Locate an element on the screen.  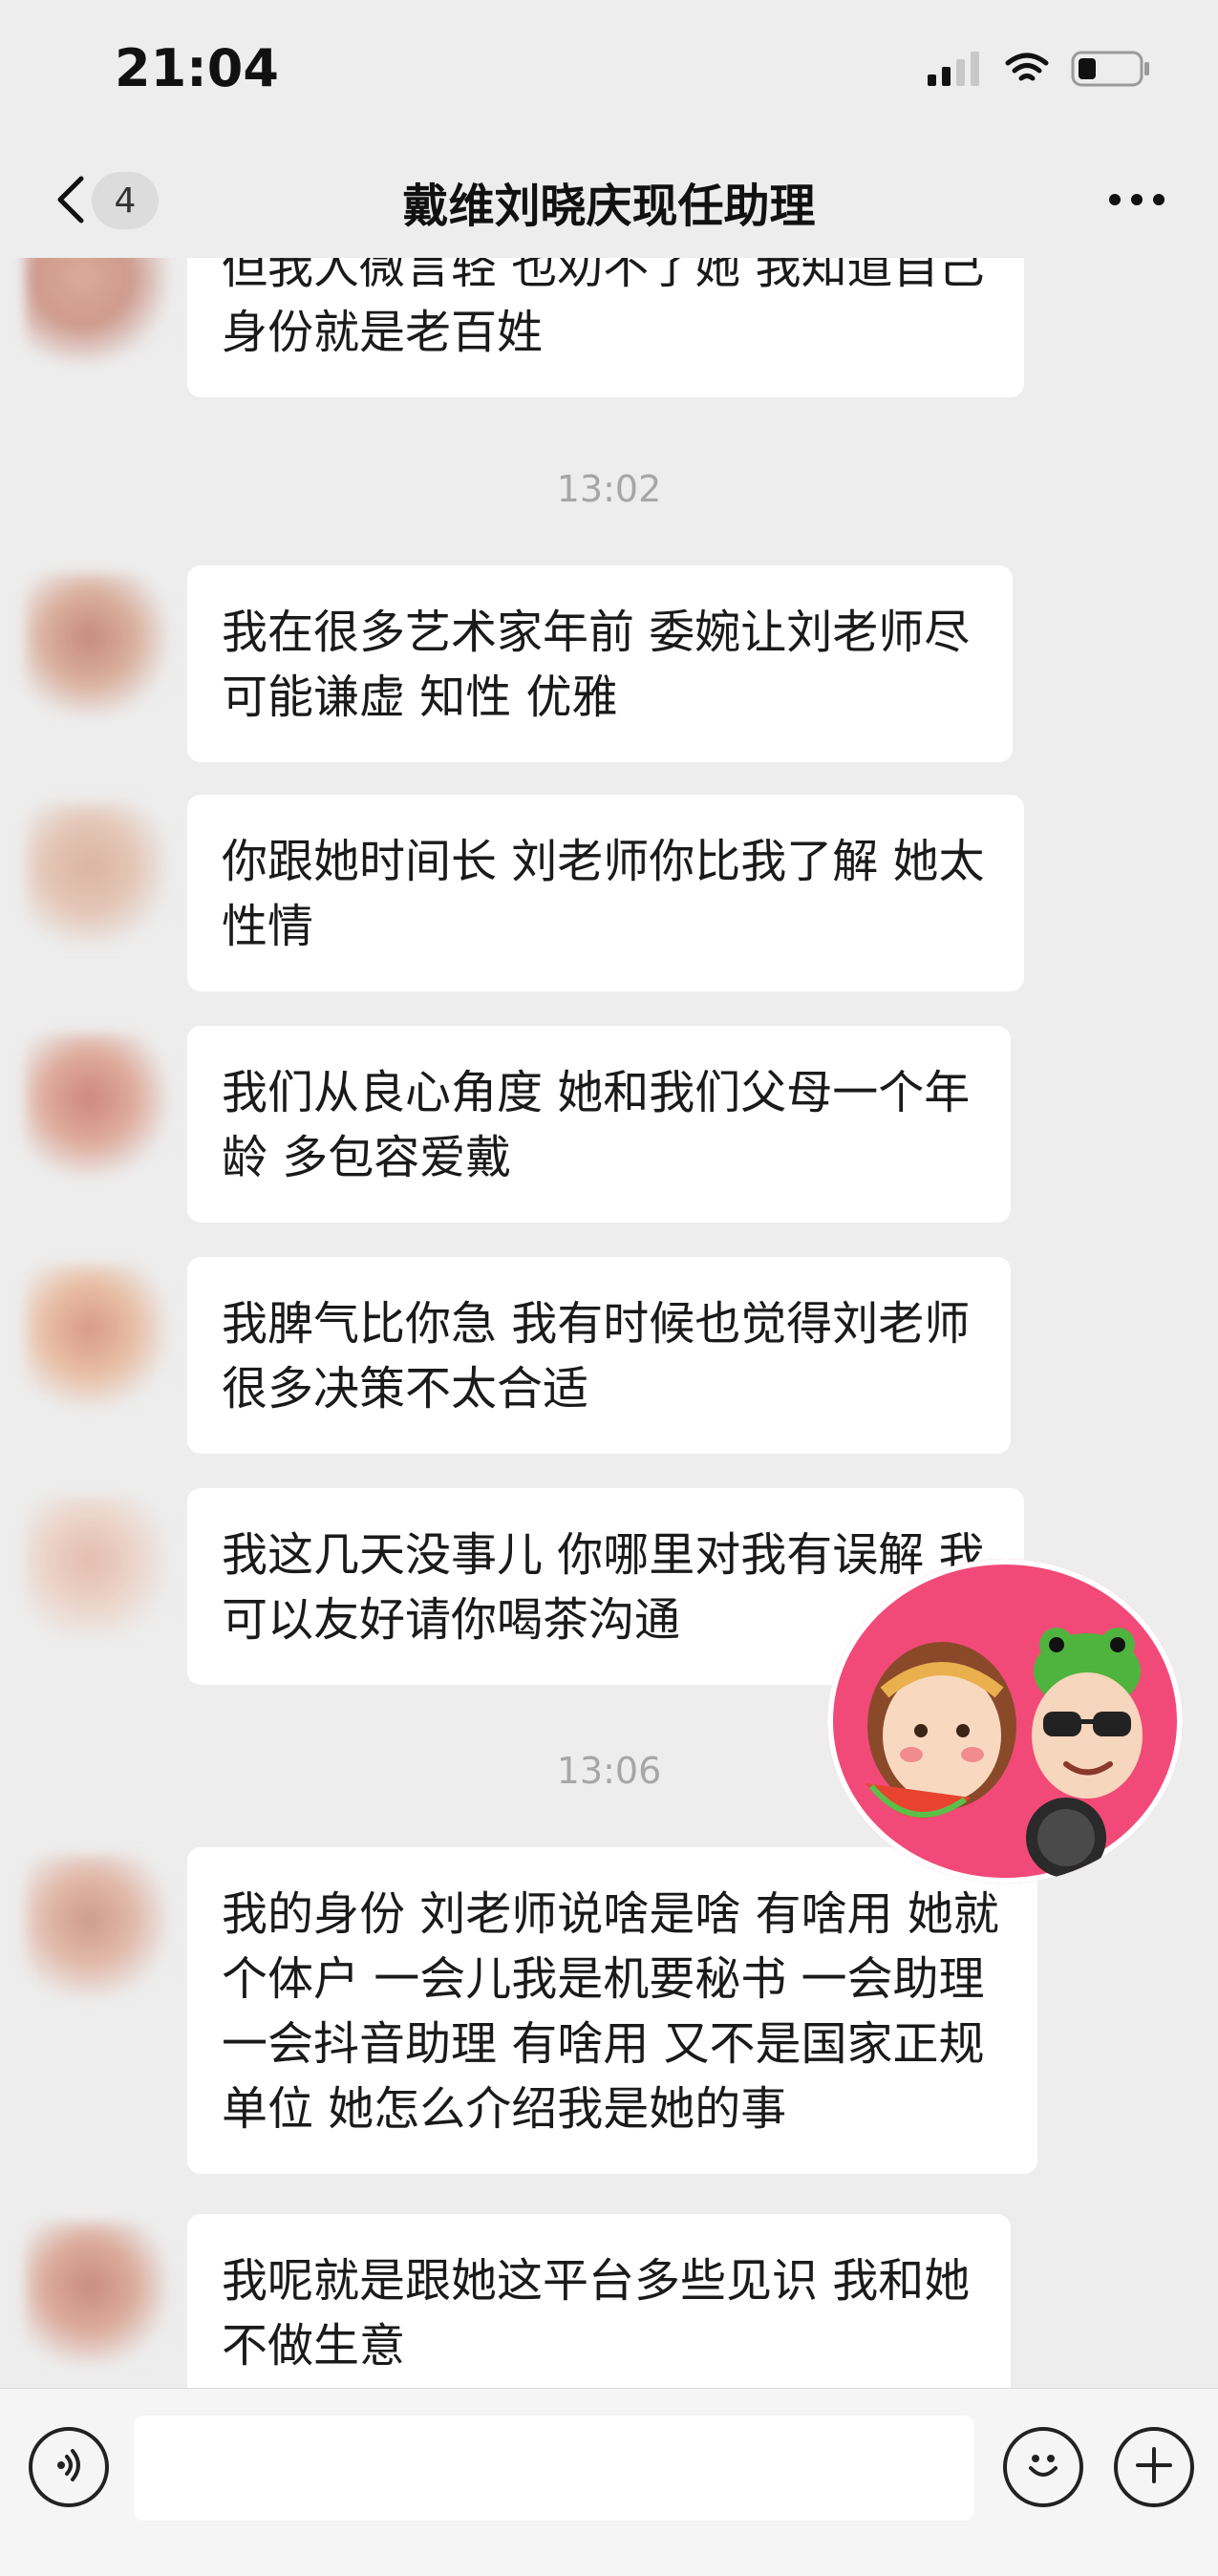
message-bubble: 我脾气比你急 我有时候也觉得刘老师很多决策不太合适 is located at coordinates (599, 1356).